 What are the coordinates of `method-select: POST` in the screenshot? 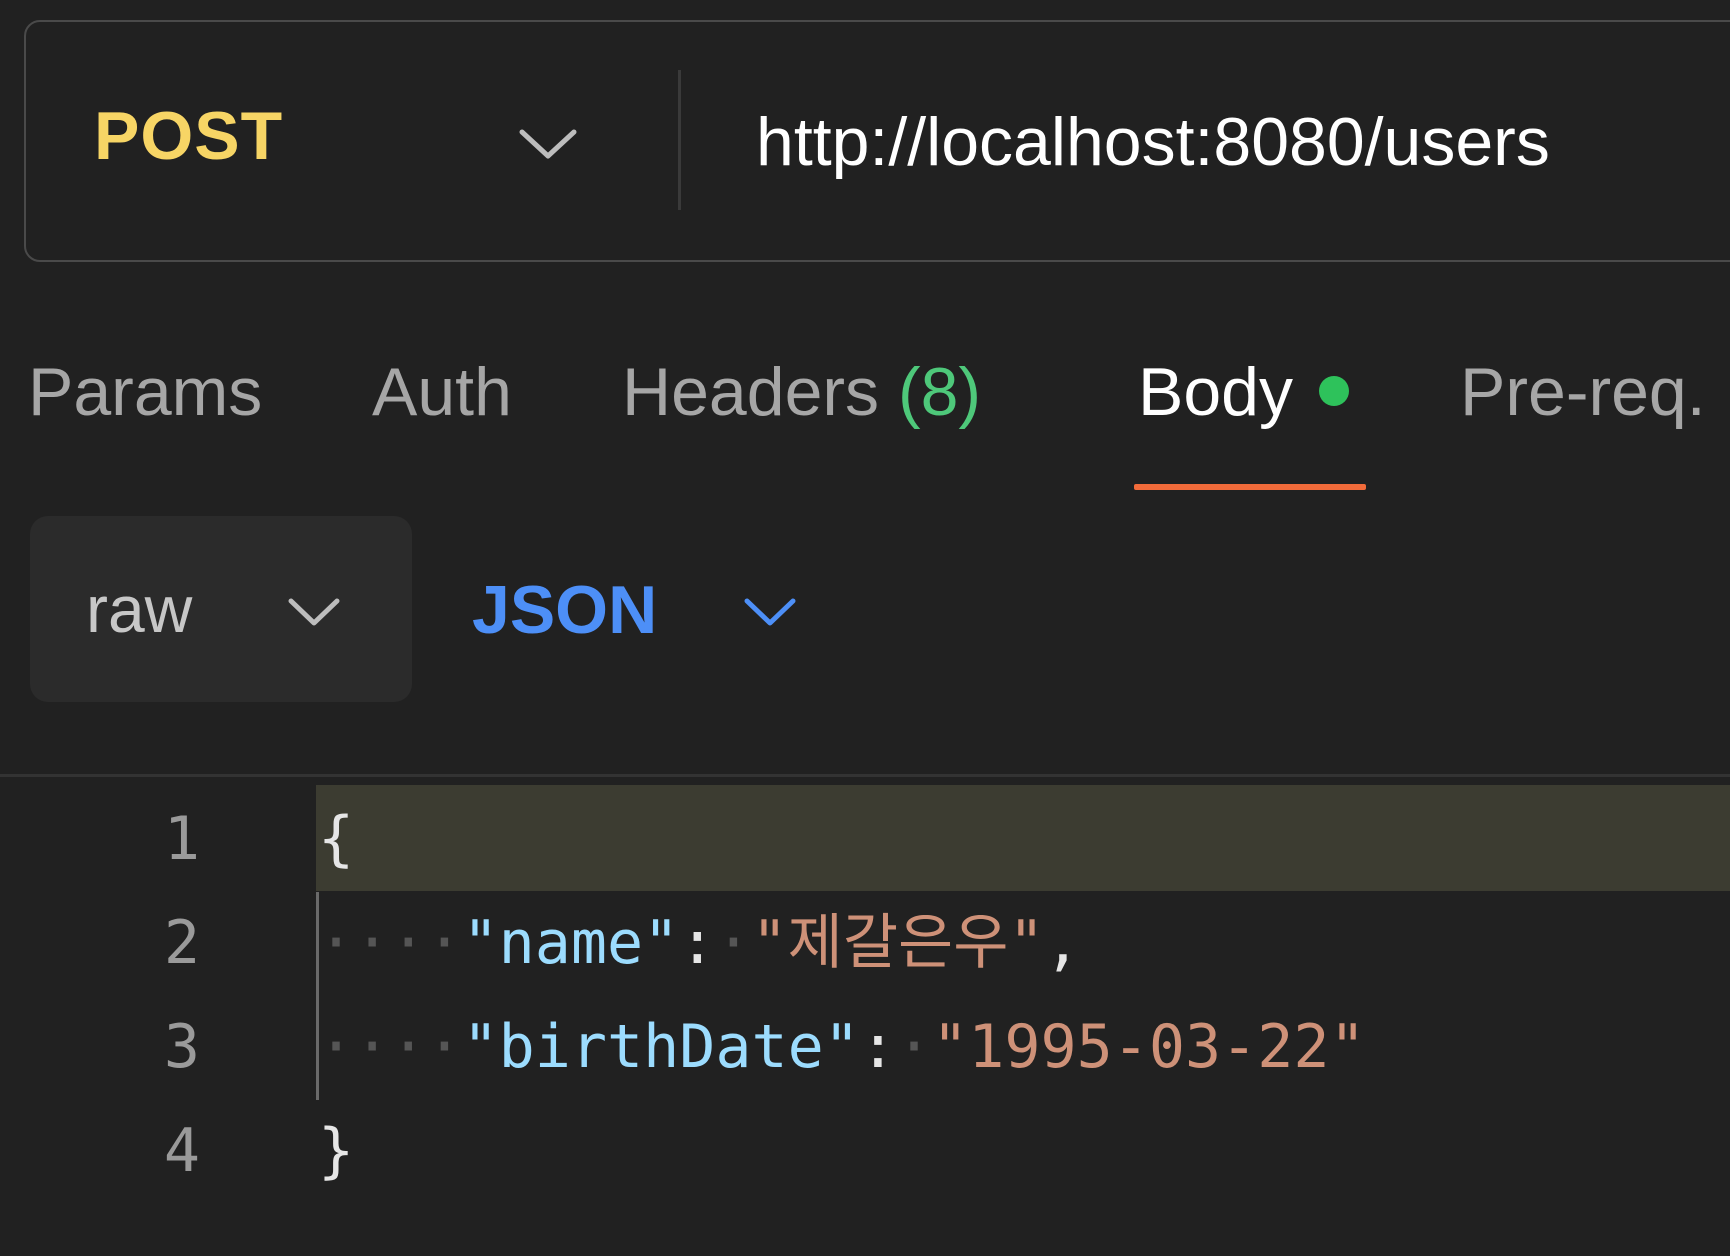 It's located at (352, 141).